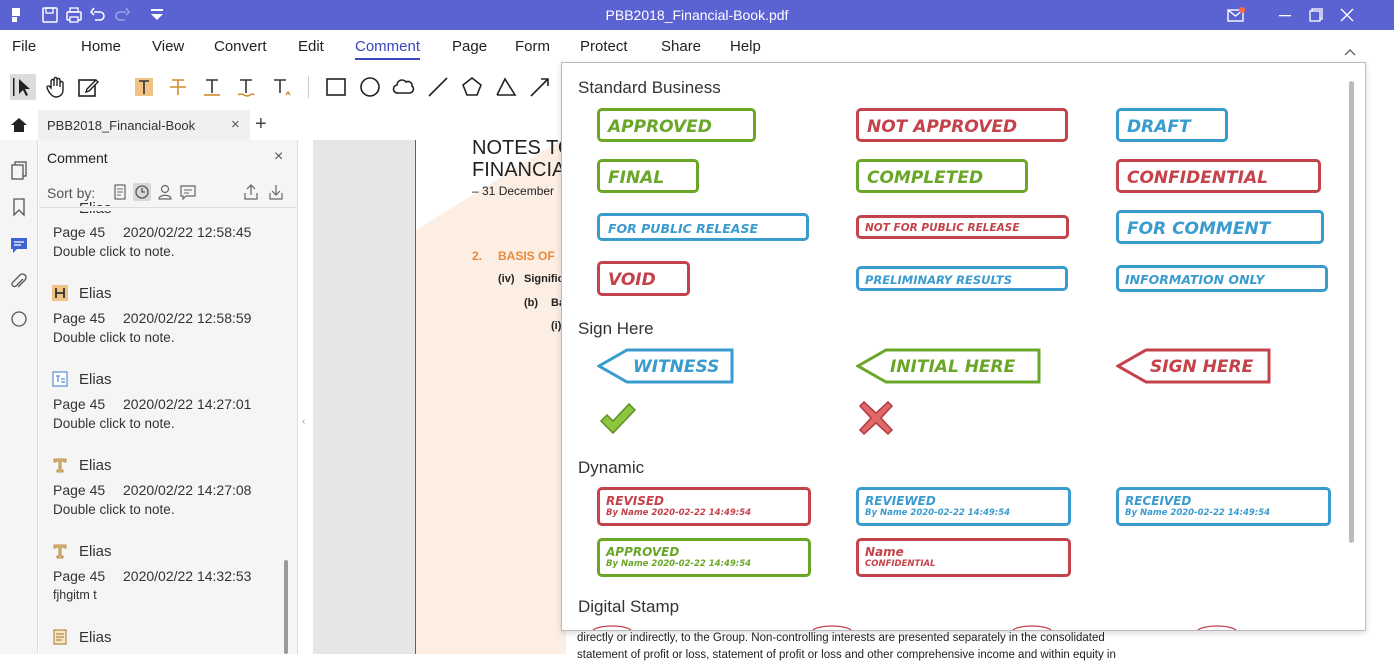 This screenshot has height=661, width=1394. What do you see at coordinates (19, 207) in the screenshot?
I see `bookmark-icon` at bounding box center [19, 207].